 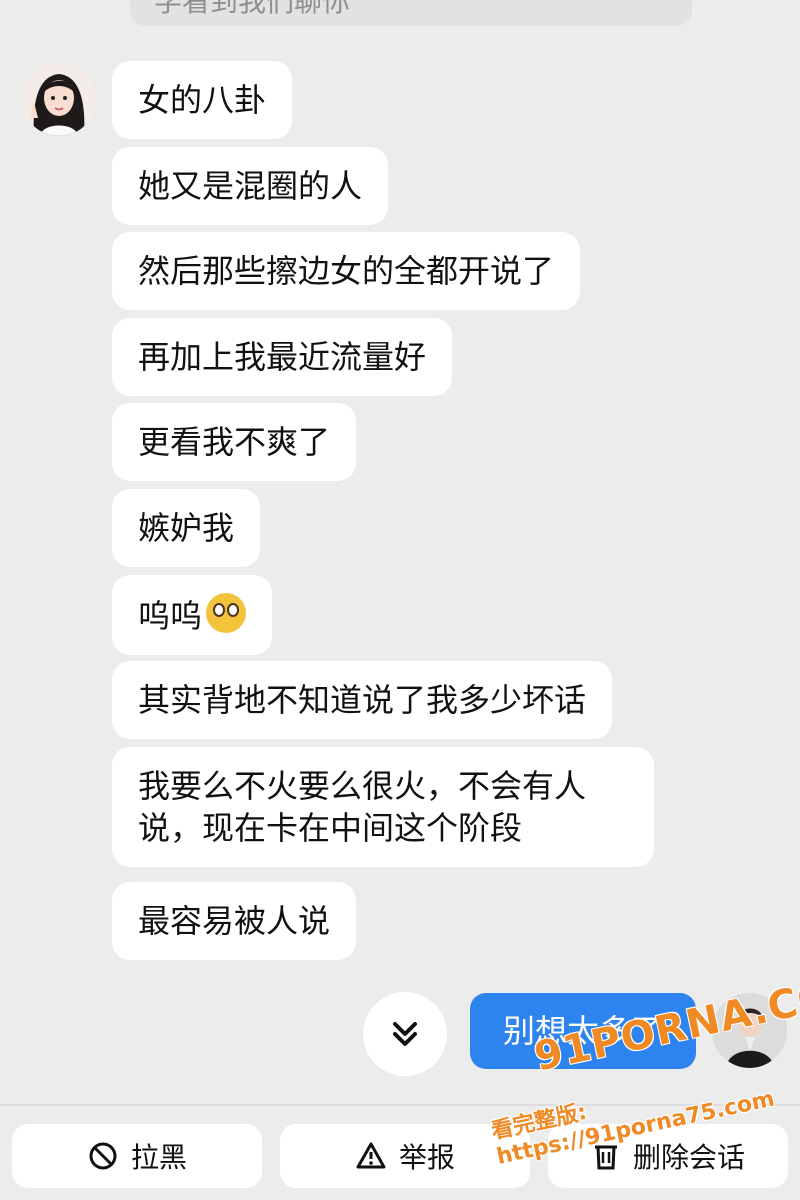 I want to click on partner-message-bubble: 再加上我最近流量好, so click(x=282, y=357).